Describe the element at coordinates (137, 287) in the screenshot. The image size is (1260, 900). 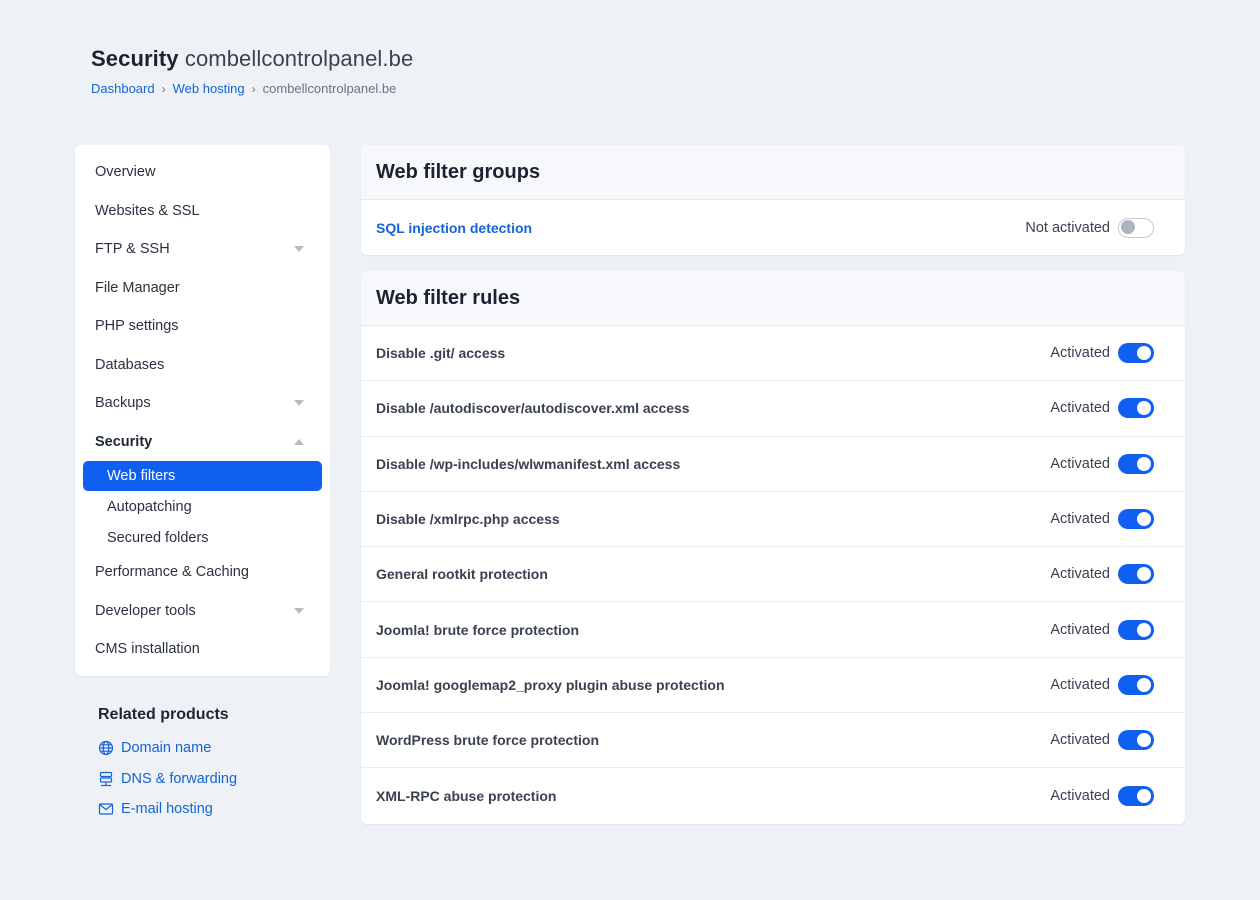
I see `sidebar-item-label: File Manager` at that location.